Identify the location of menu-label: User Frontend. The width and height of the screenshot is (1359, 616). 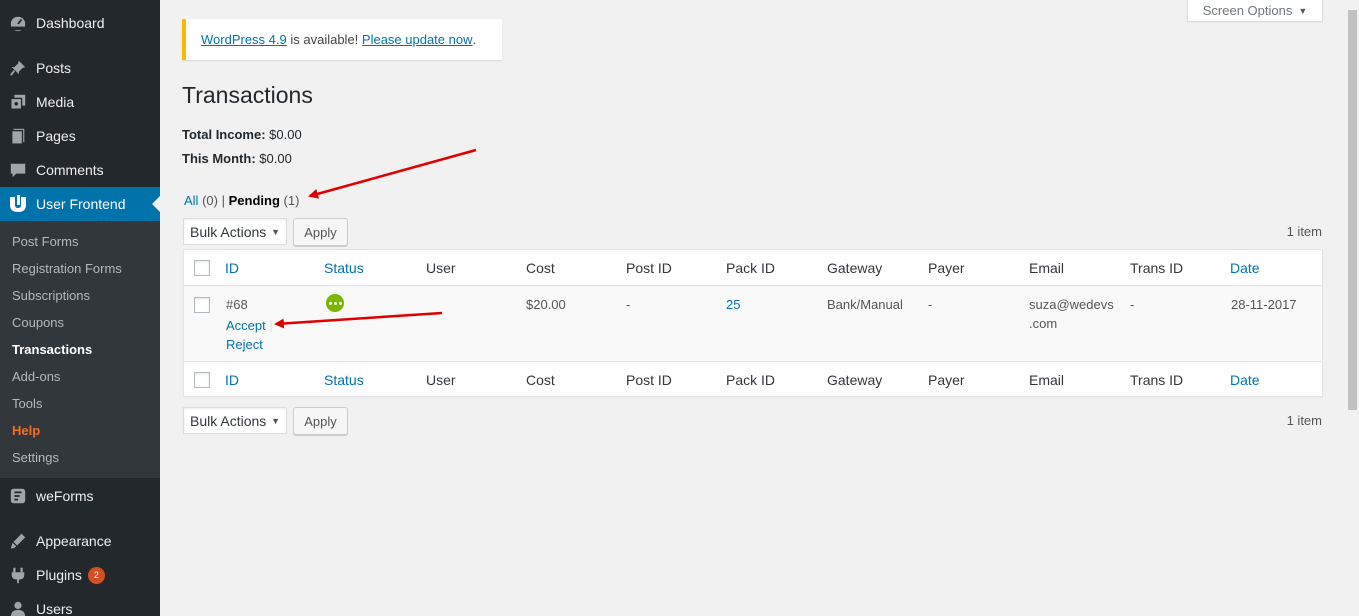
(81, 204).